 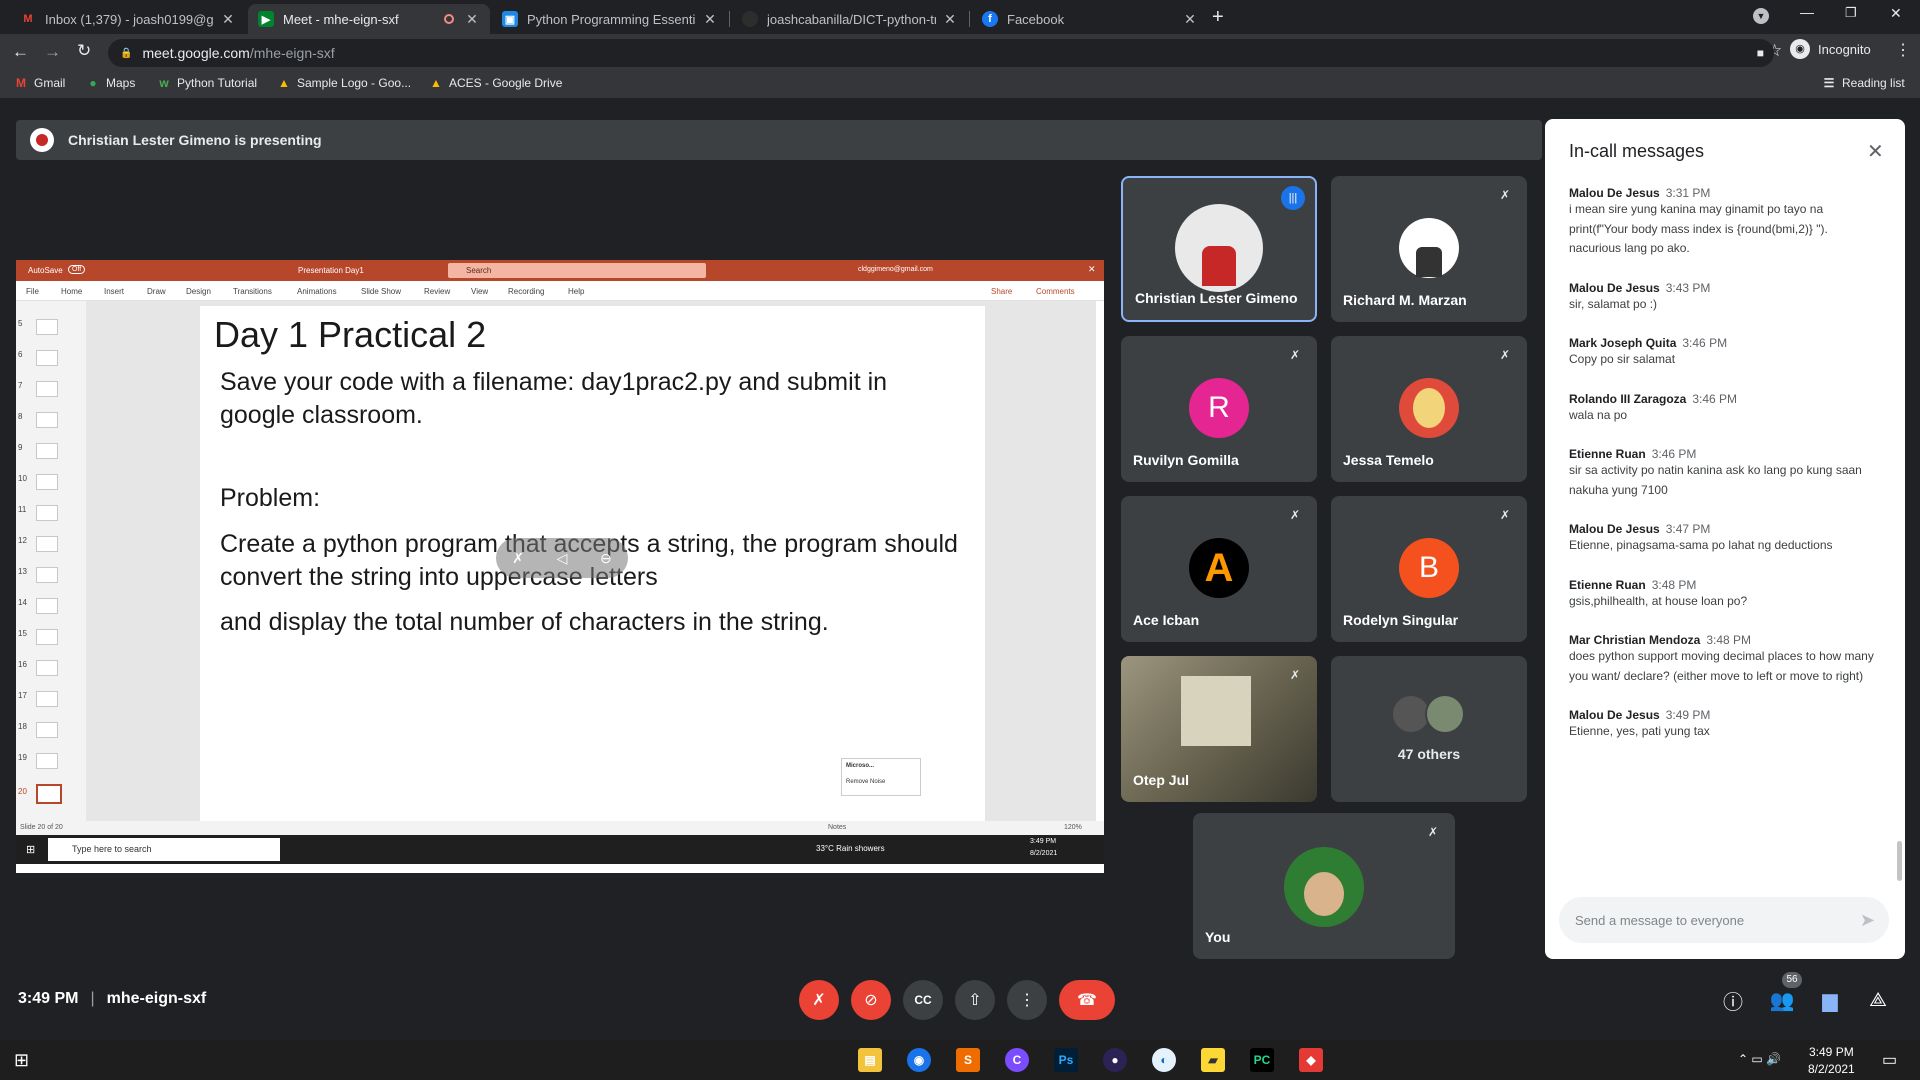 I want to click on system-tray-icons: ⌃ ▭ 🔊, so click(x=1759, y=1059).